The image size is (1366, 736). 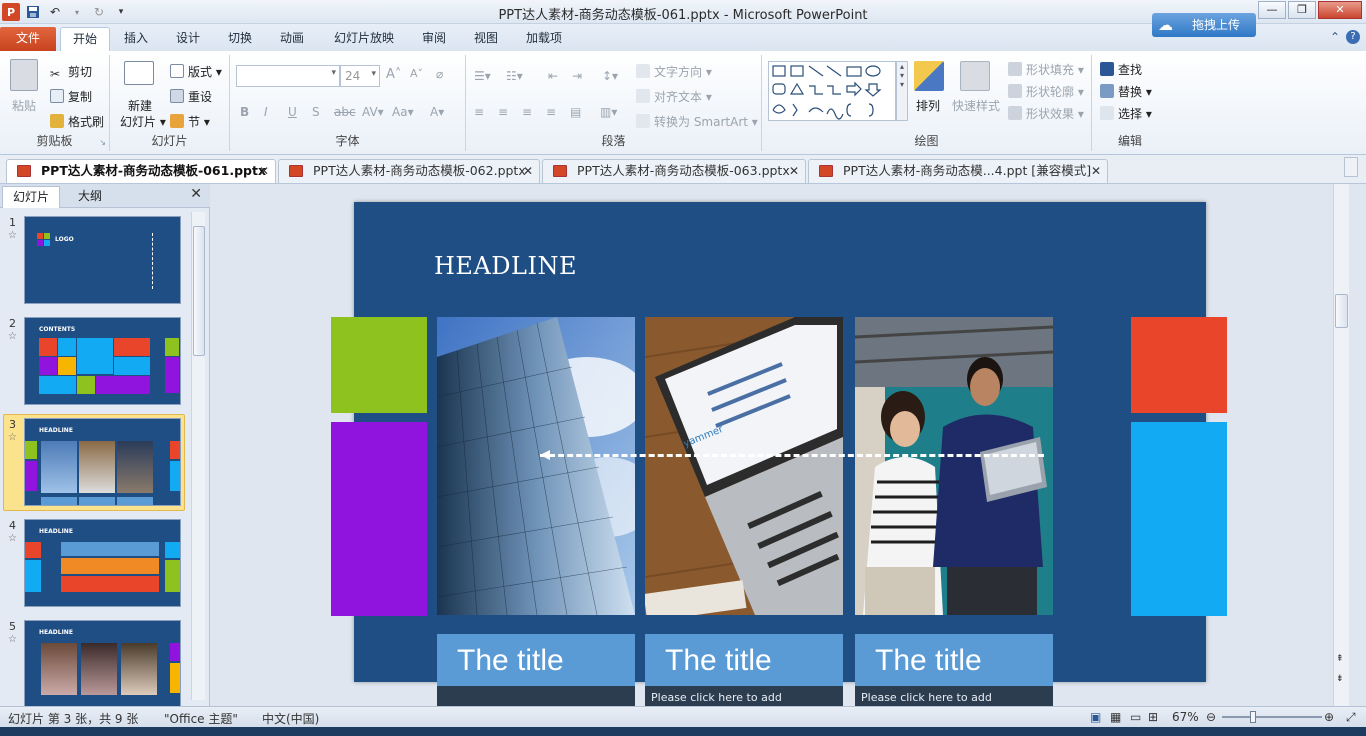 What do you see at coordinates (140, 105) in the screenshot?
I see `new-slide-button: 新建` at bounding box center [140, 105].